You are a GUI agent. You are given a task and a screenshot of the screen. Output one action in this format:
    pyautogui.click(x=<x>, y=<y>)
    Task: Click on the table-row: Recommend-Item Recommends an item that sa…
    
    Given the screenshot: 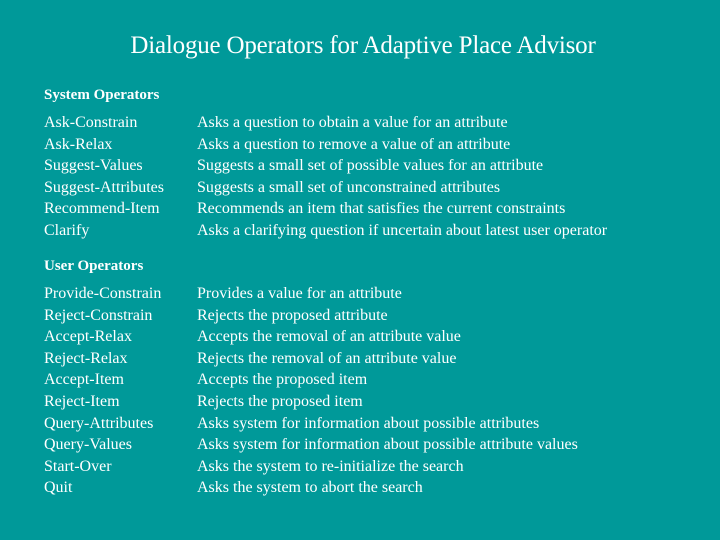 What is the action you would take?
    pyautogui.click(x=325, y=209)
    